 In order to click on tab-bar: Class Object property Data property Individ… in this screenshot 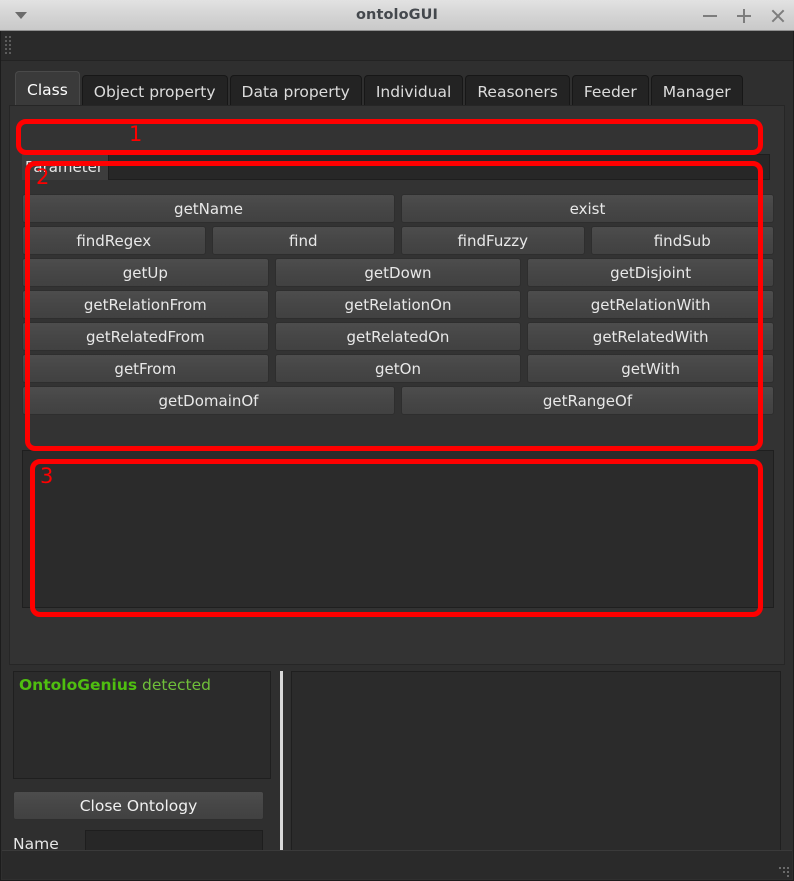, I will do `click(380, 88)`.